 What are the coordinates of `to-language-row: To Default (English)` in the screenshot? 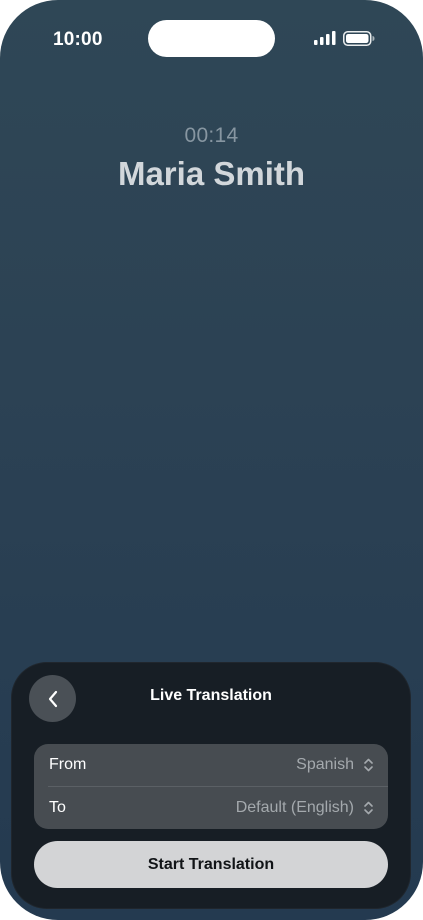 It's located at (211, 808).